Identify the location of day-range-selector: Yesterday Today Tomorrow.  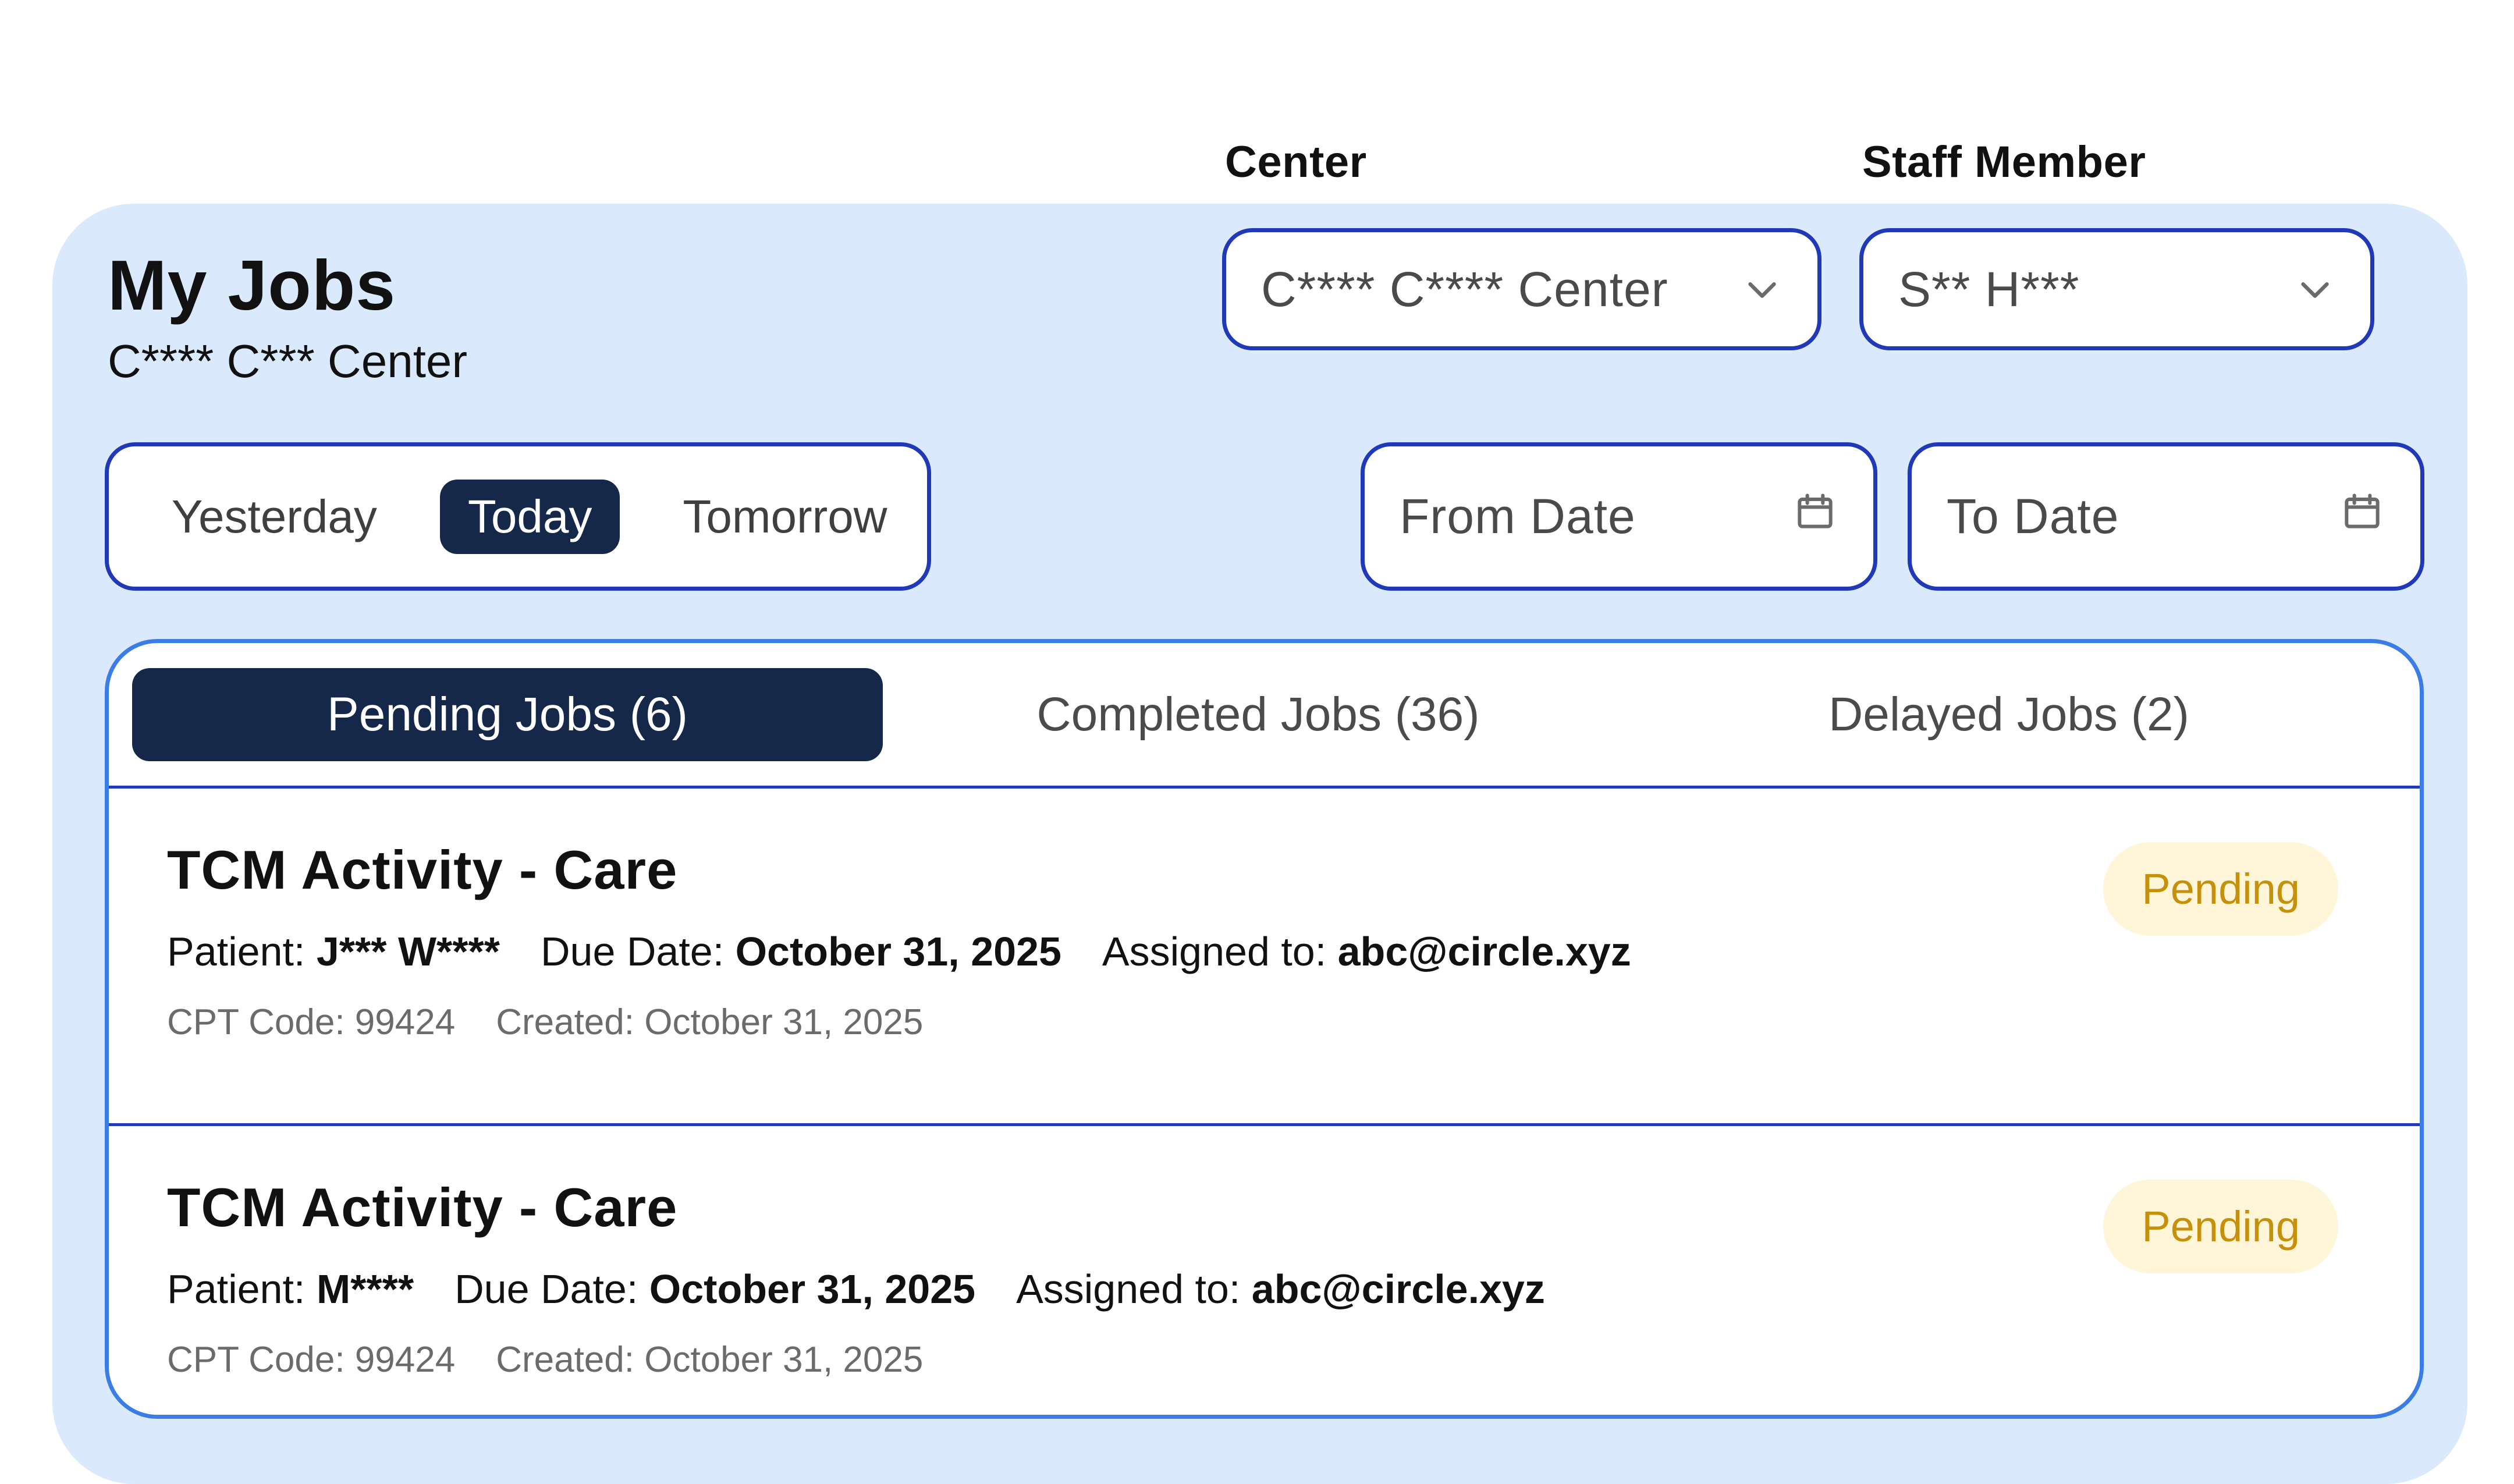
(518, 516).